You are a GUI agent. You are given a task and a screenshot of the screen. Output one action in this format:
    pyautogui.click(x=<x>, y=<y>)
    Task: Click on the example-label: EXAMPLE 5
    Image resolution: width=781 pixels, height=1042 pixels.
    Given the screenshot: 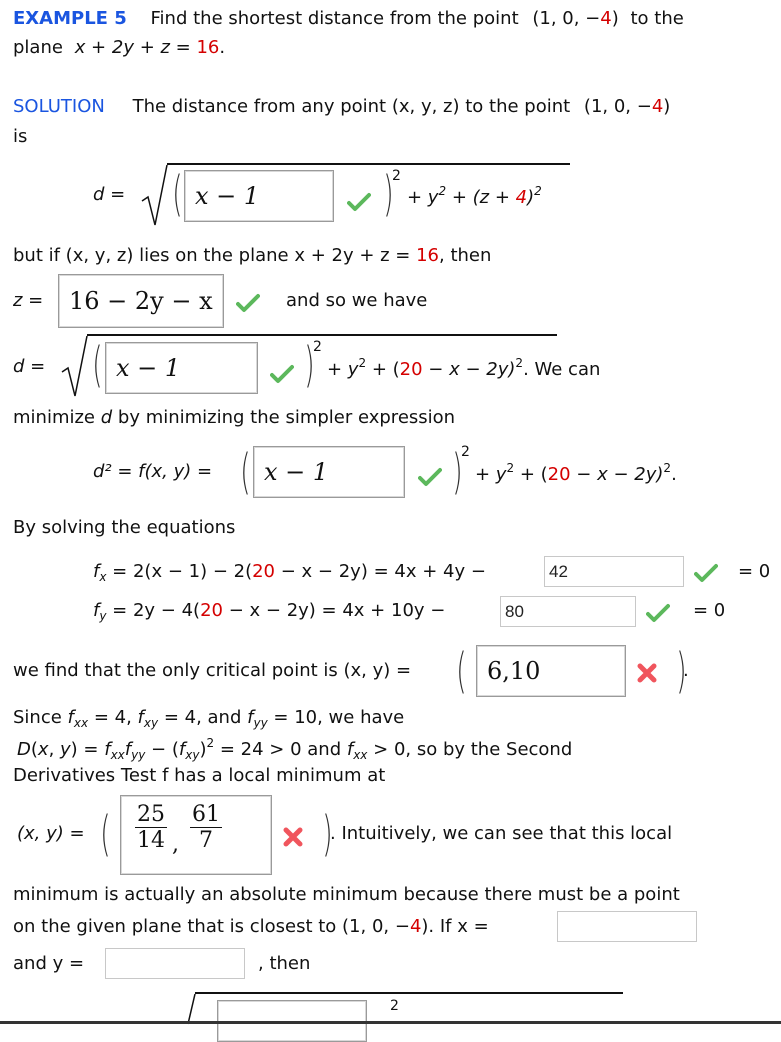 What is the action you would take?
    pyautogui.click(x=70, y=18)
    